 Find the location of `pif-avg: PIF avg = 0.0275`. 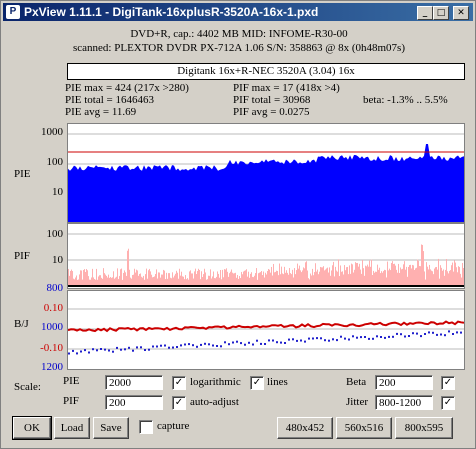

pif-avg: PIF avg = 0.0275 is located at coordinates (271, 112).